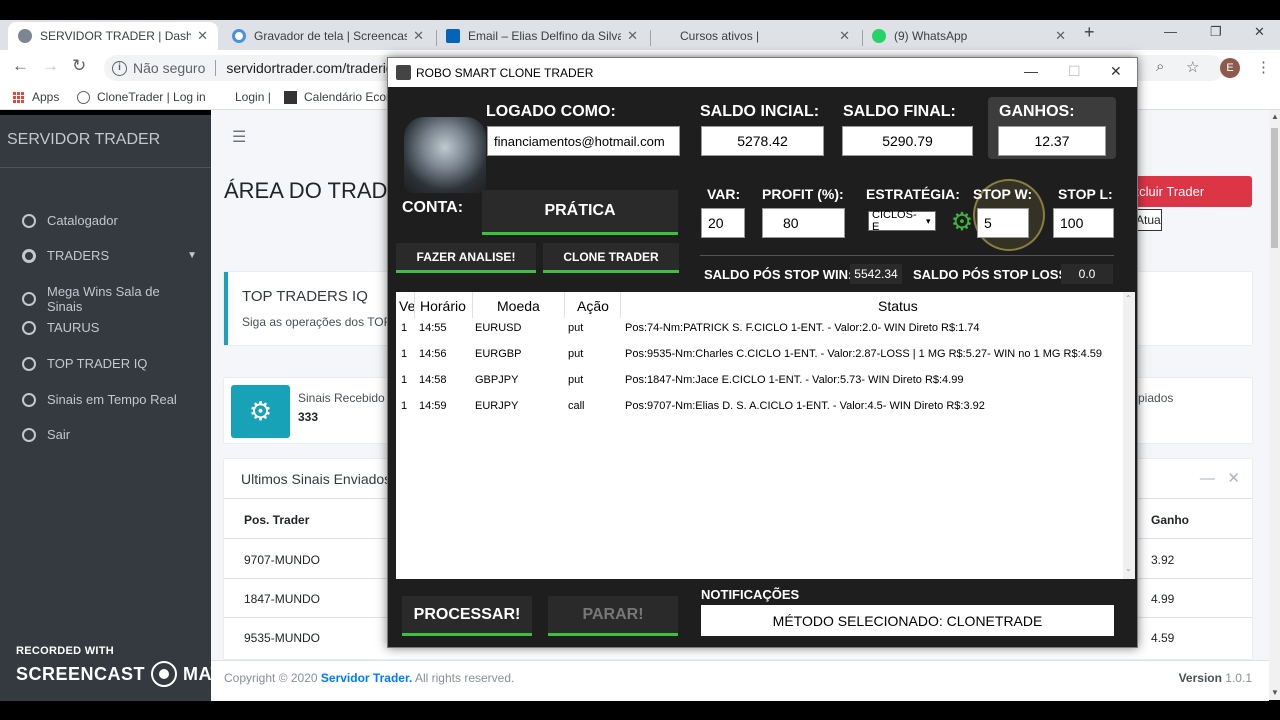 This screenshot has height=720, width=1280. What do you see at coordinates (720, 36) in the screenshot?
I see `tab-title: Cursos ativos |` at bounding box center [720, 36].